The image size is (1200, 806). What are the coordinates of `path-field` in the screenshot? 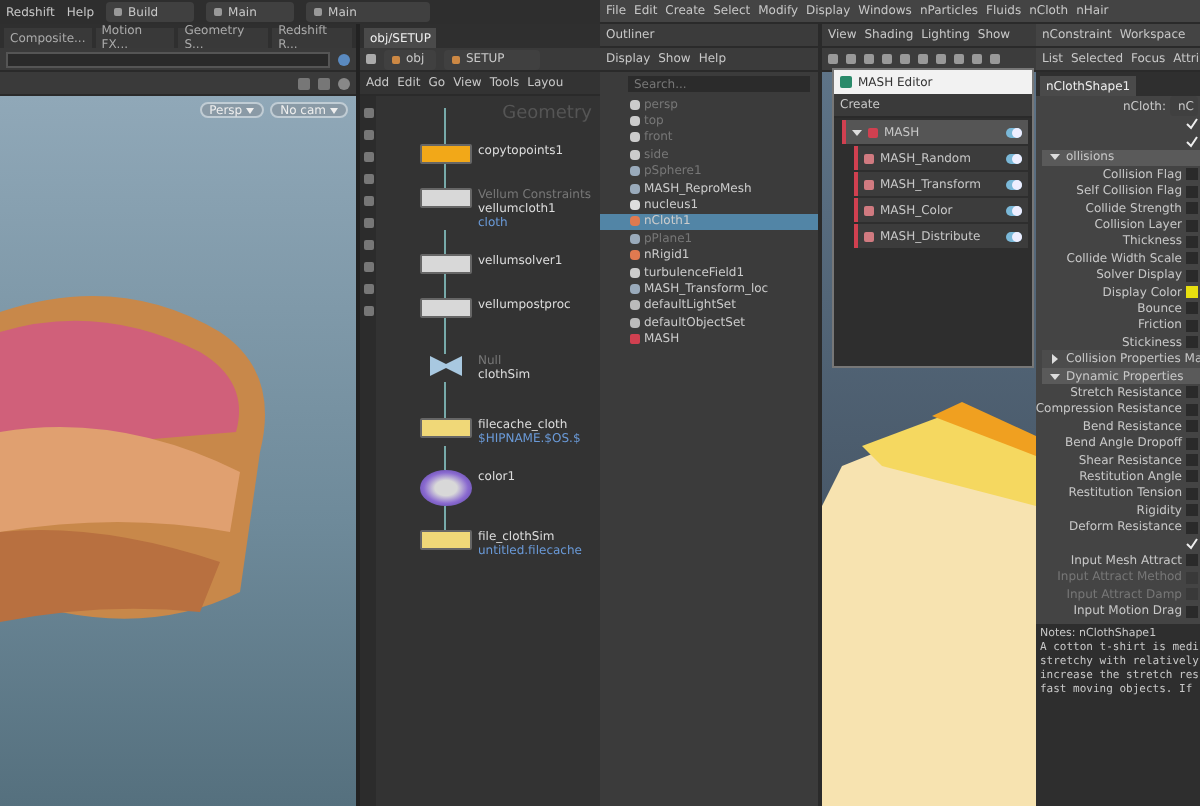 It's located at (168, 59).